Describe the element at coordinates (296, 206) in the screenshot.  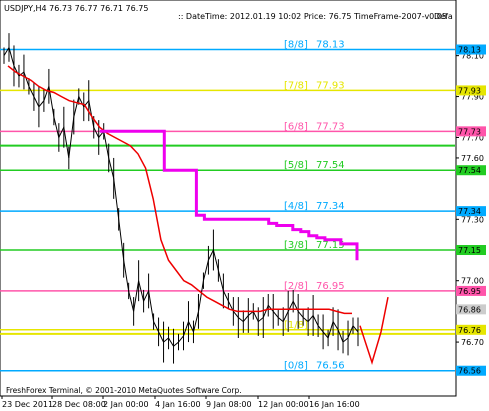
I see `murrey-level-label: [4/8]` at that location.